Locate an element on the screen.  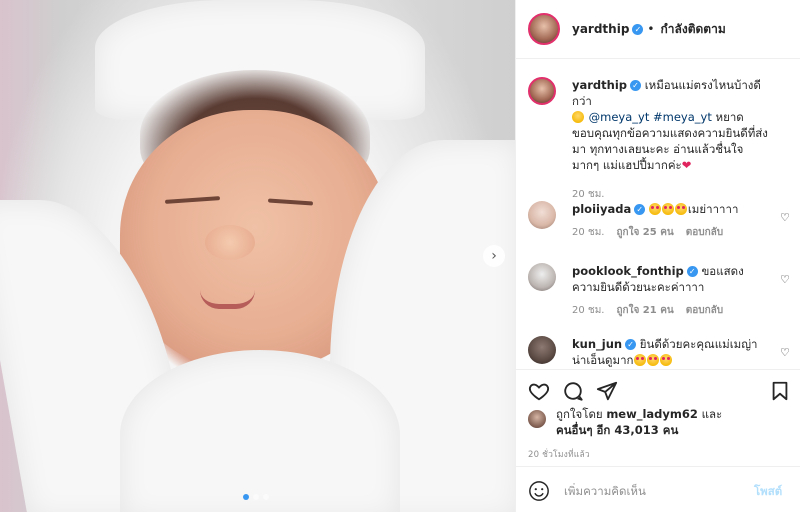
next-photo-button: › is located at coordinates (494, 256).